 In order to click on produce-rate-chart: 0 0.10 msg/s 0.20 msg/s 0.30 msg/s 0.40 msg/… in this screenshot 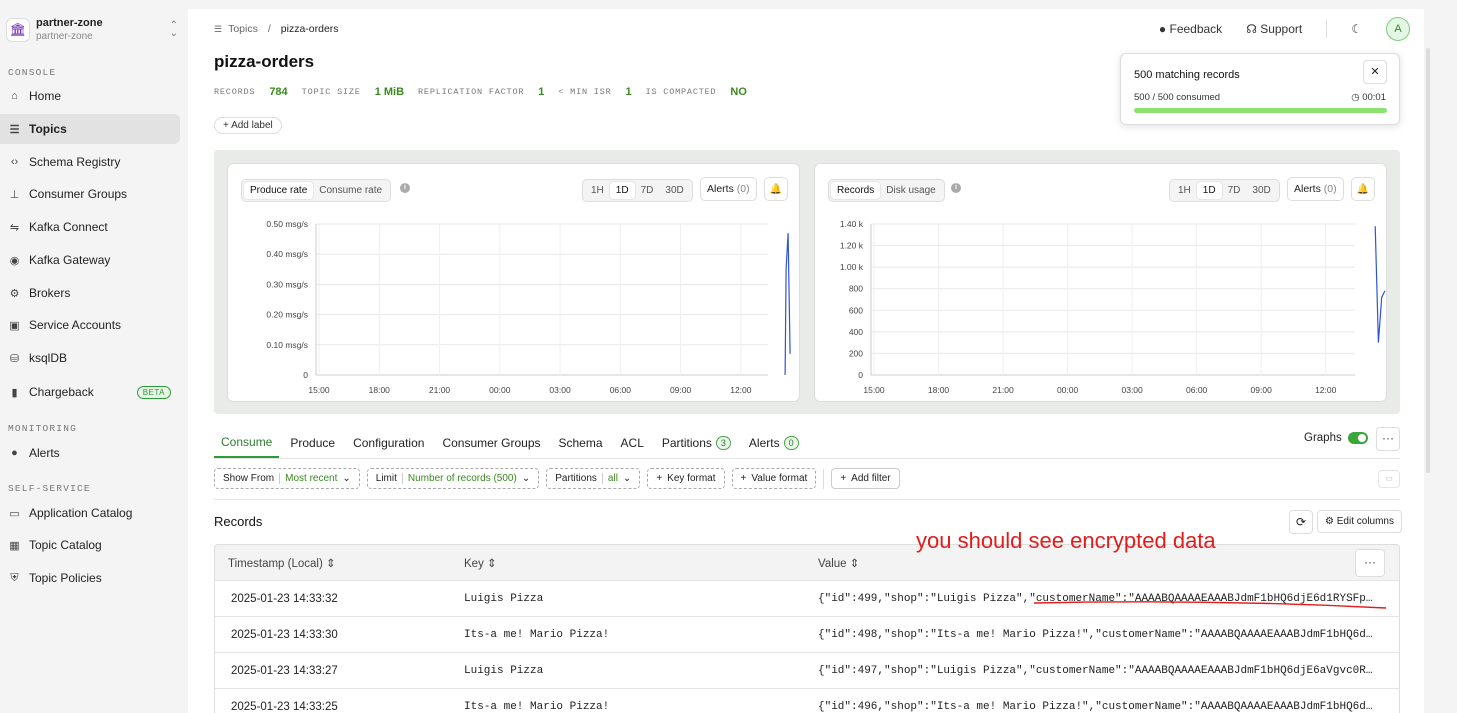, I will do `click(528, 307)`.